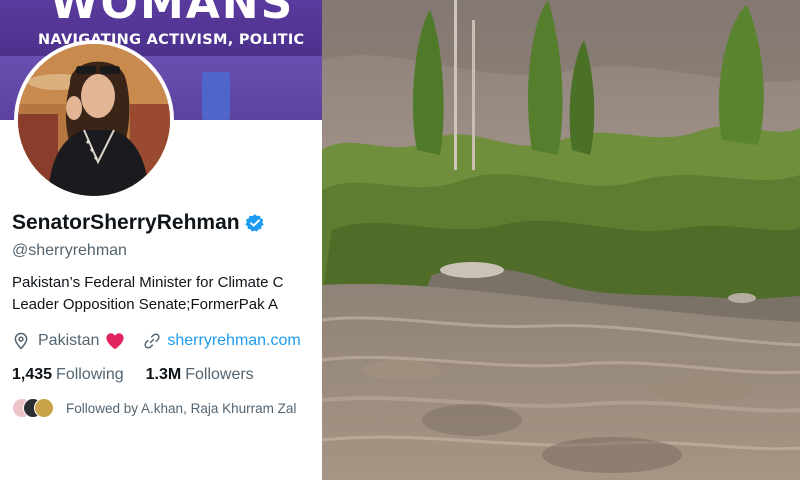 The width and height of the screenshot is (800, 480). Describe the element at coordinates (219, 374) in the screenshot. I see `followers-label: Followers` at that location.